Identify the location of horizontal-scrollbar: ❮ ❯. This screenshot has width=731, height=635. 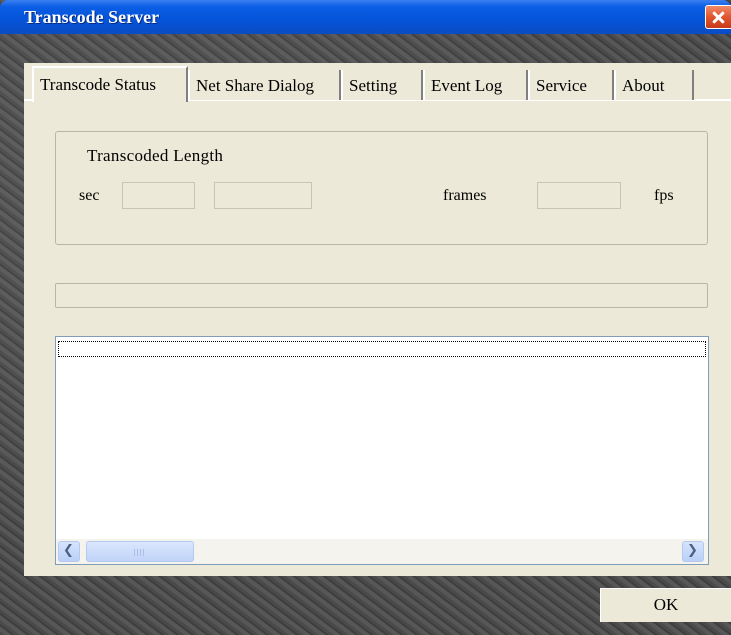
(382, 551).